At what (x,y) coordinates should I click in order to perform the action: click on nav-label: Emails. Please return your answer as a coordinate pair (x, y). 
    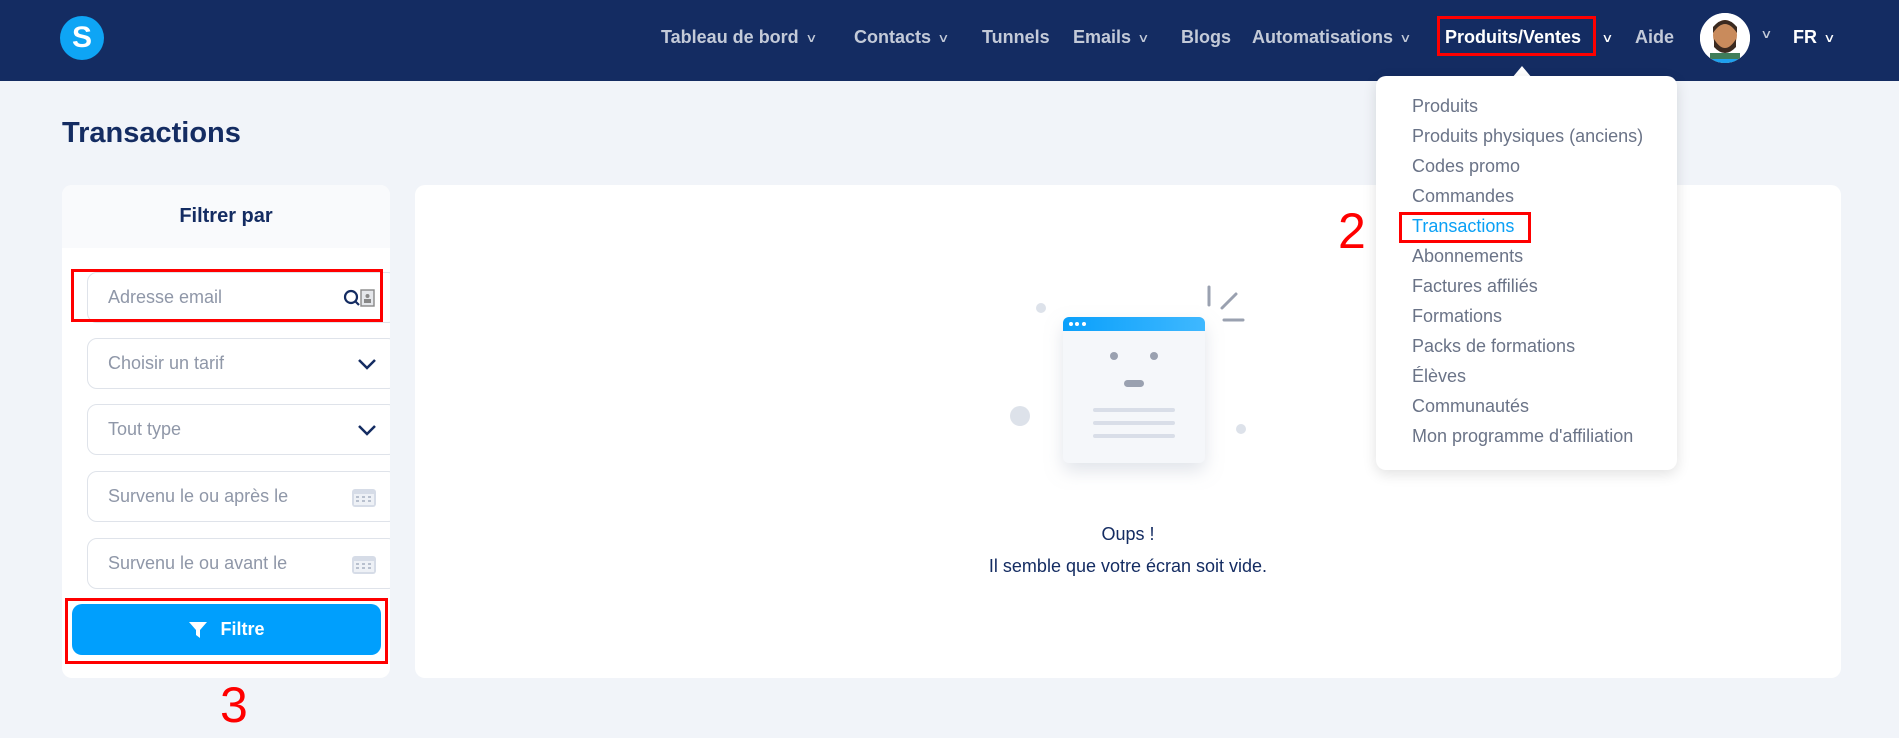
    Looking at the image, I should click on (1102, 37).